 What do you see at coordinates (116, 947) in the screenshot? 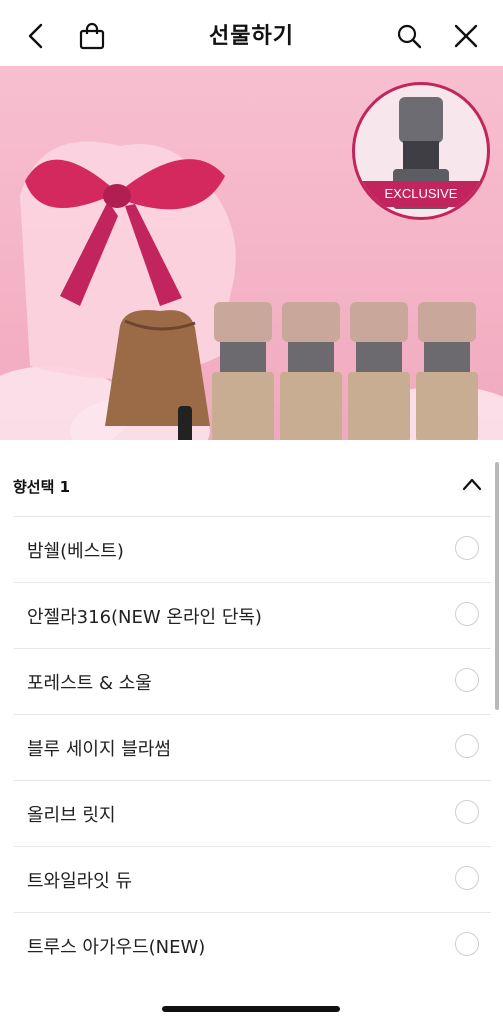
I see `option-label: 트루스 아가우드(NEW)` at bounding box center [116, 947].